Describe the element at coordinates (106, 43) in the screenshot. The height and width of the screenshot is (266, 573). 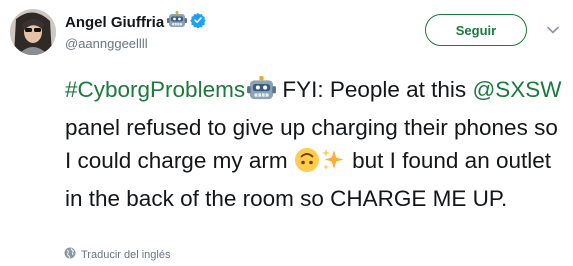
I see `user-handle: @aannggeellll` at that location.